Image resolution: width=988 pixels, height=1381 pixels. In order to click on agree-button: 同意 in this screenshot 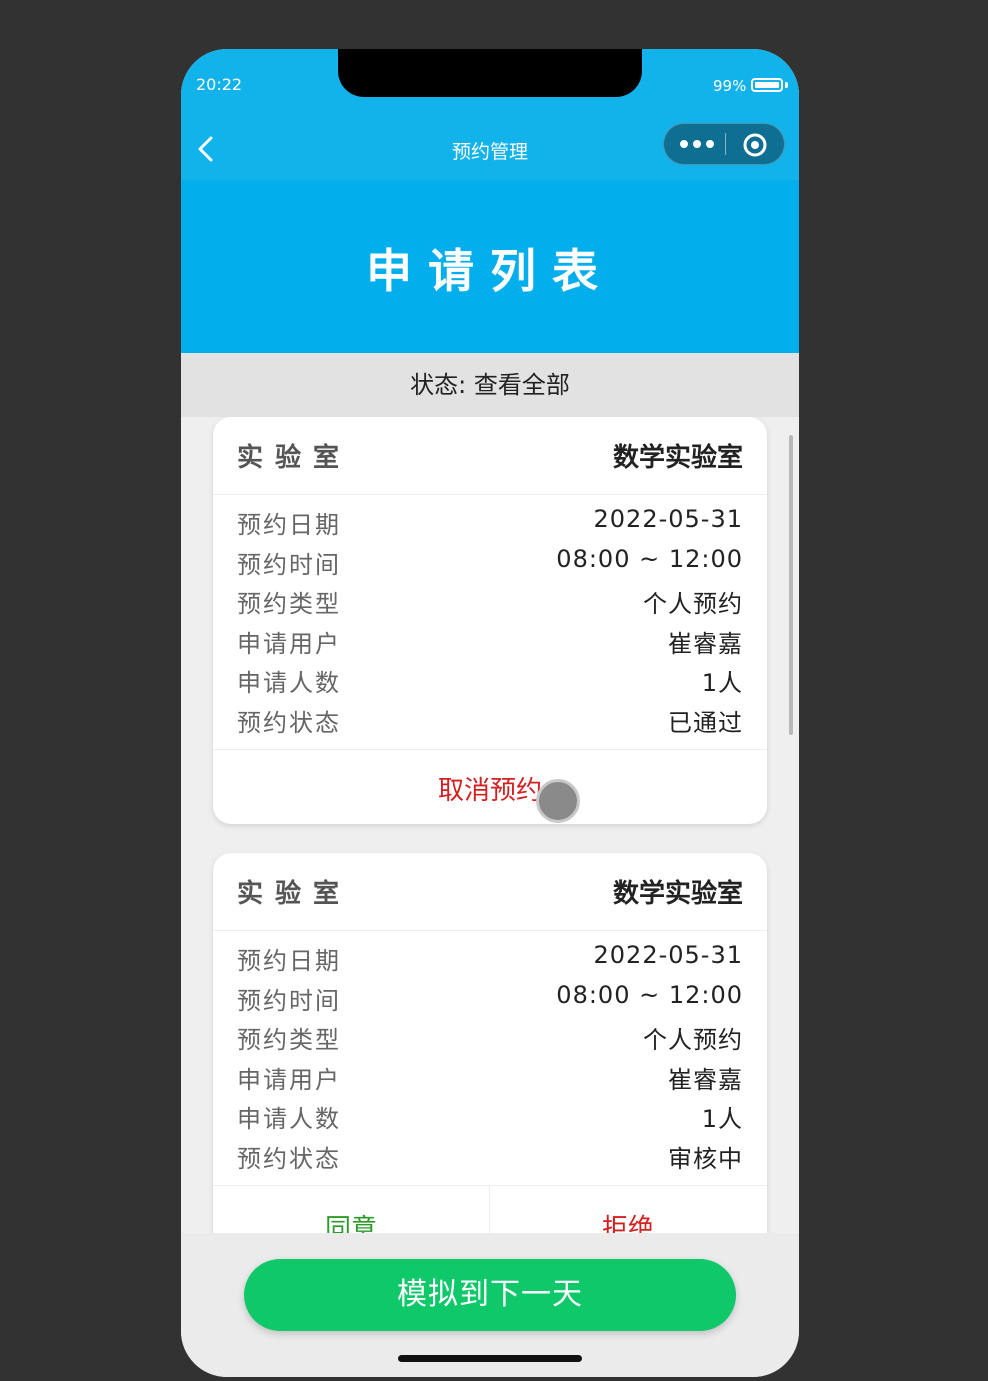, I will do `click(351, 1223)`.